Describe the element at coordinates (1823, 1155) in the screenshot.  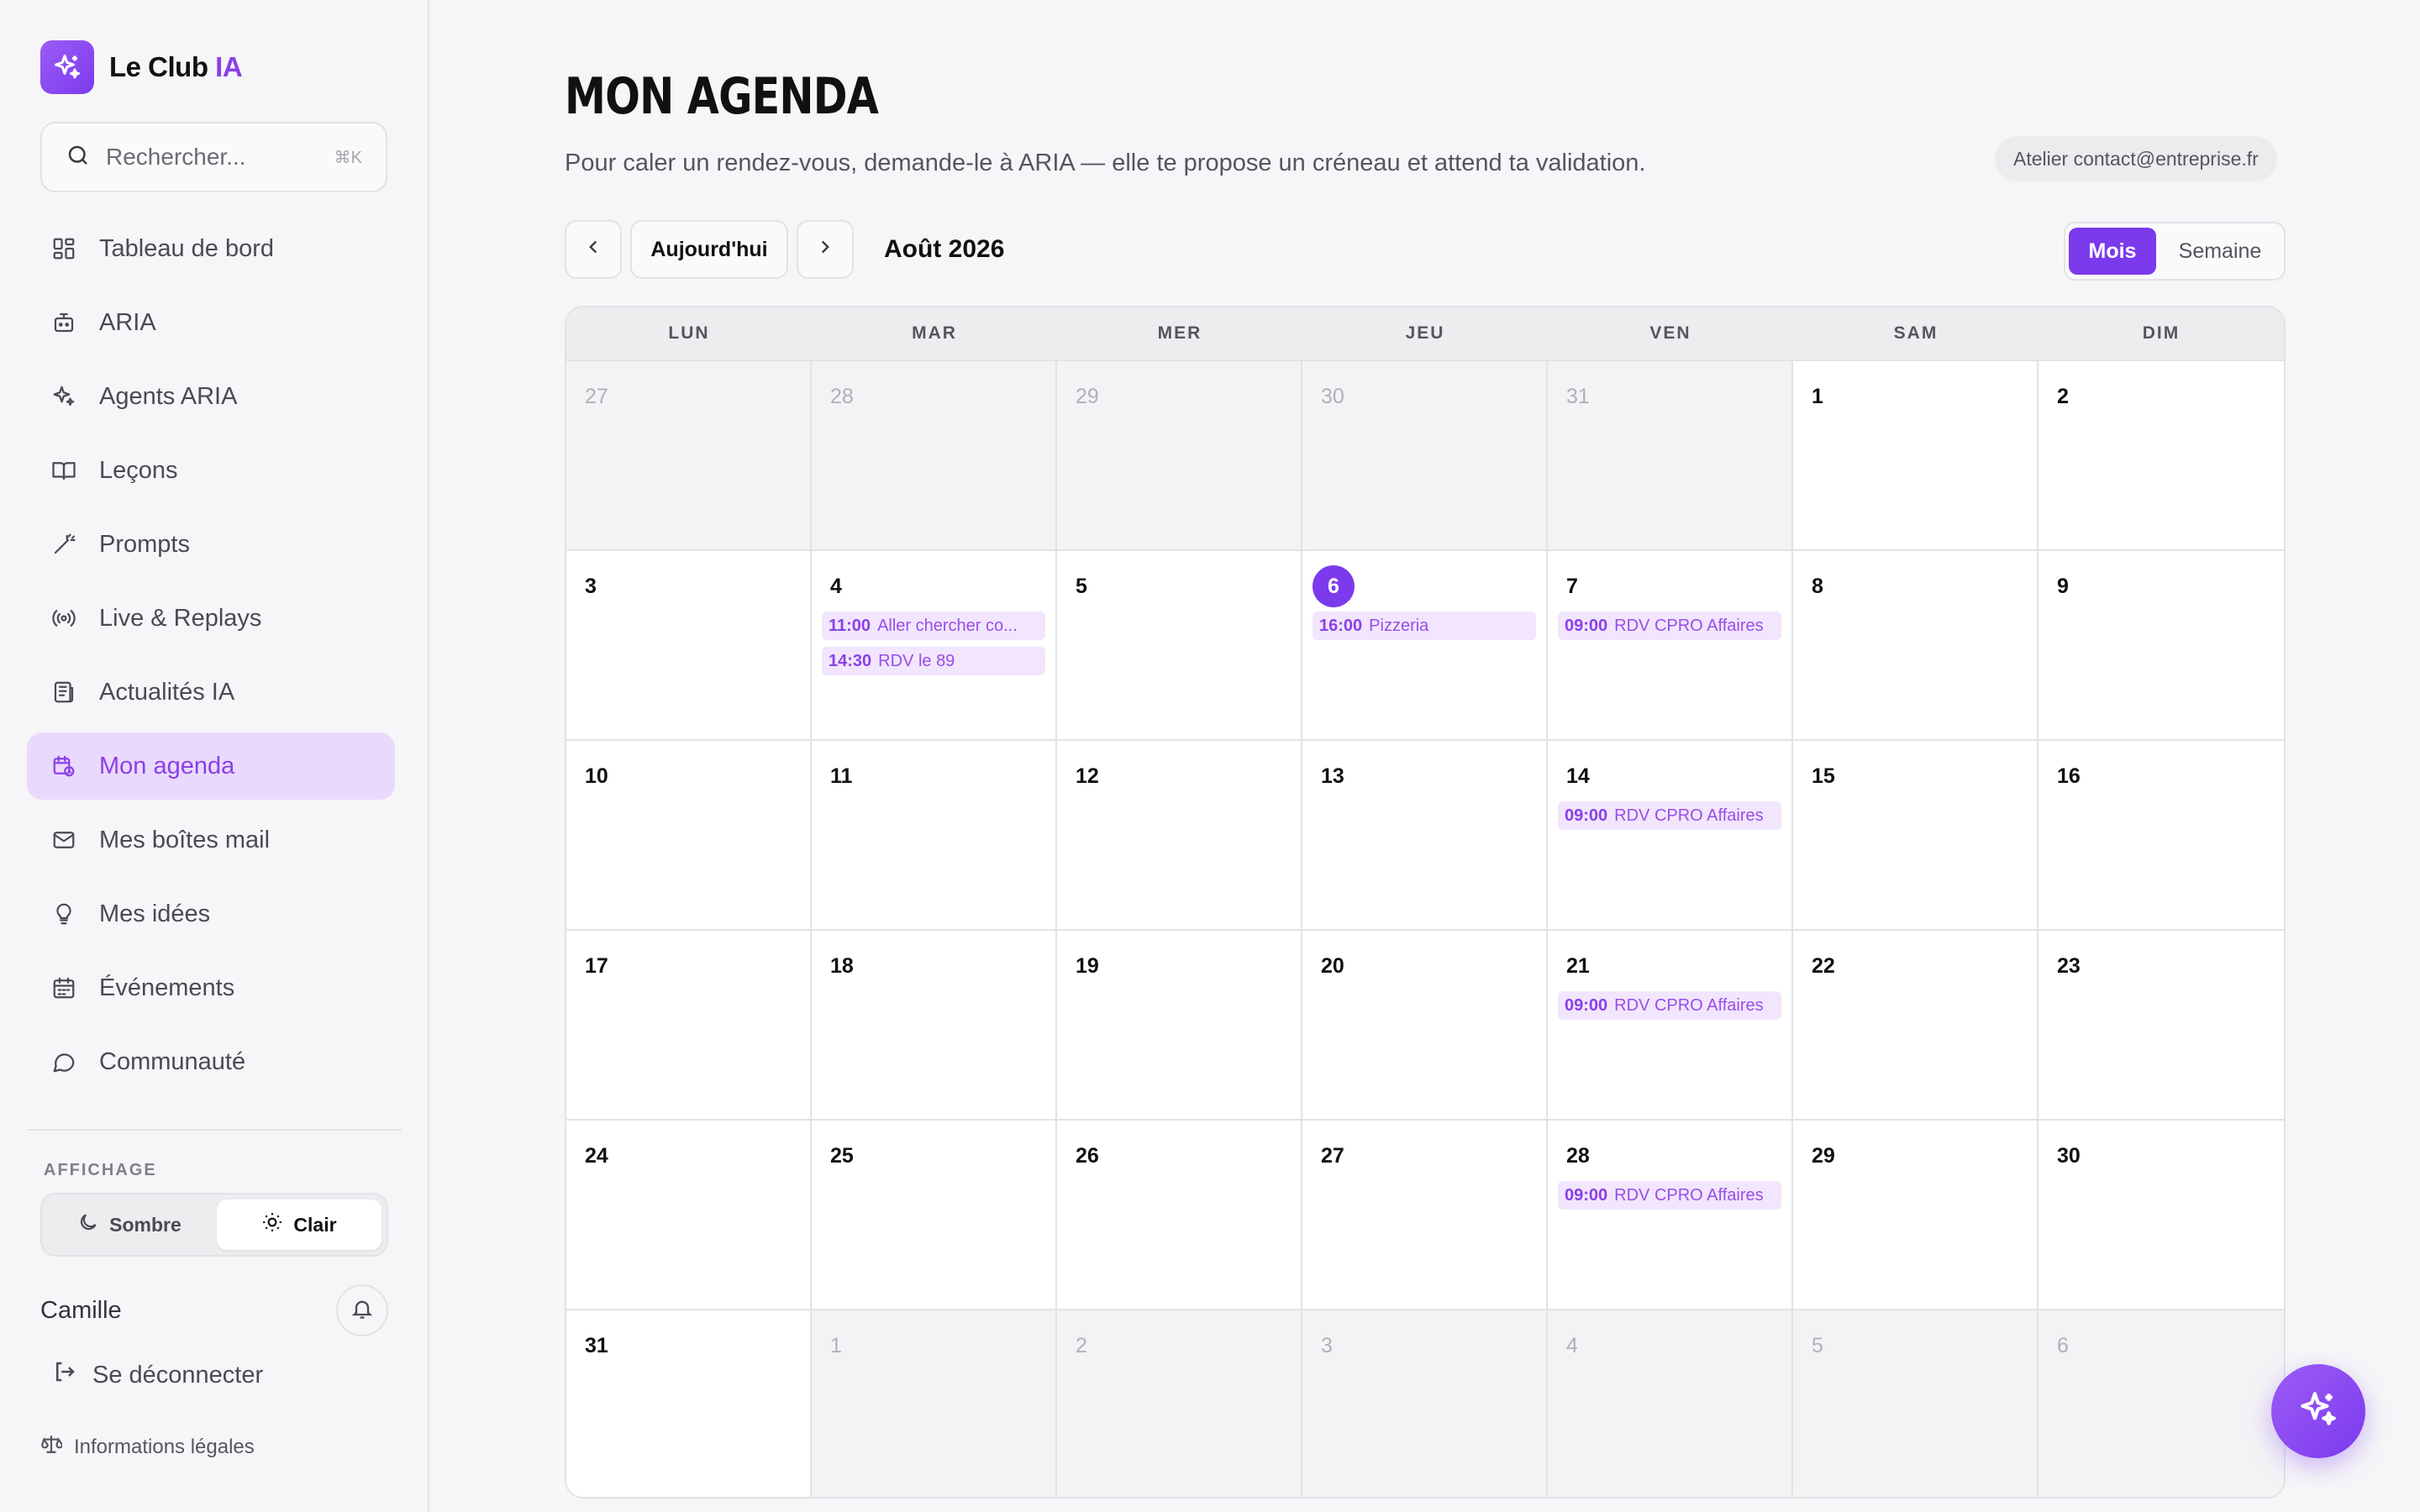
I see `day-number-text: 29` at that location.